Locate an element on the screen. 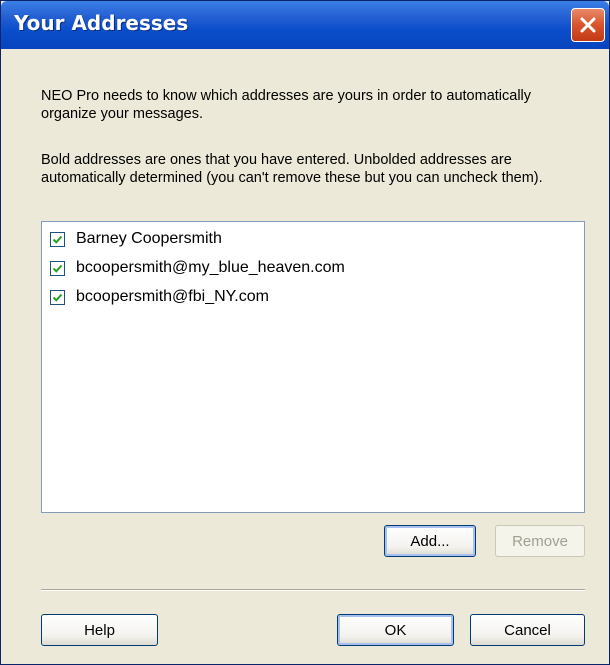 This screenshot has width=610, height=665. title-bar: Your Addresses is located at coordinates (305, 25).